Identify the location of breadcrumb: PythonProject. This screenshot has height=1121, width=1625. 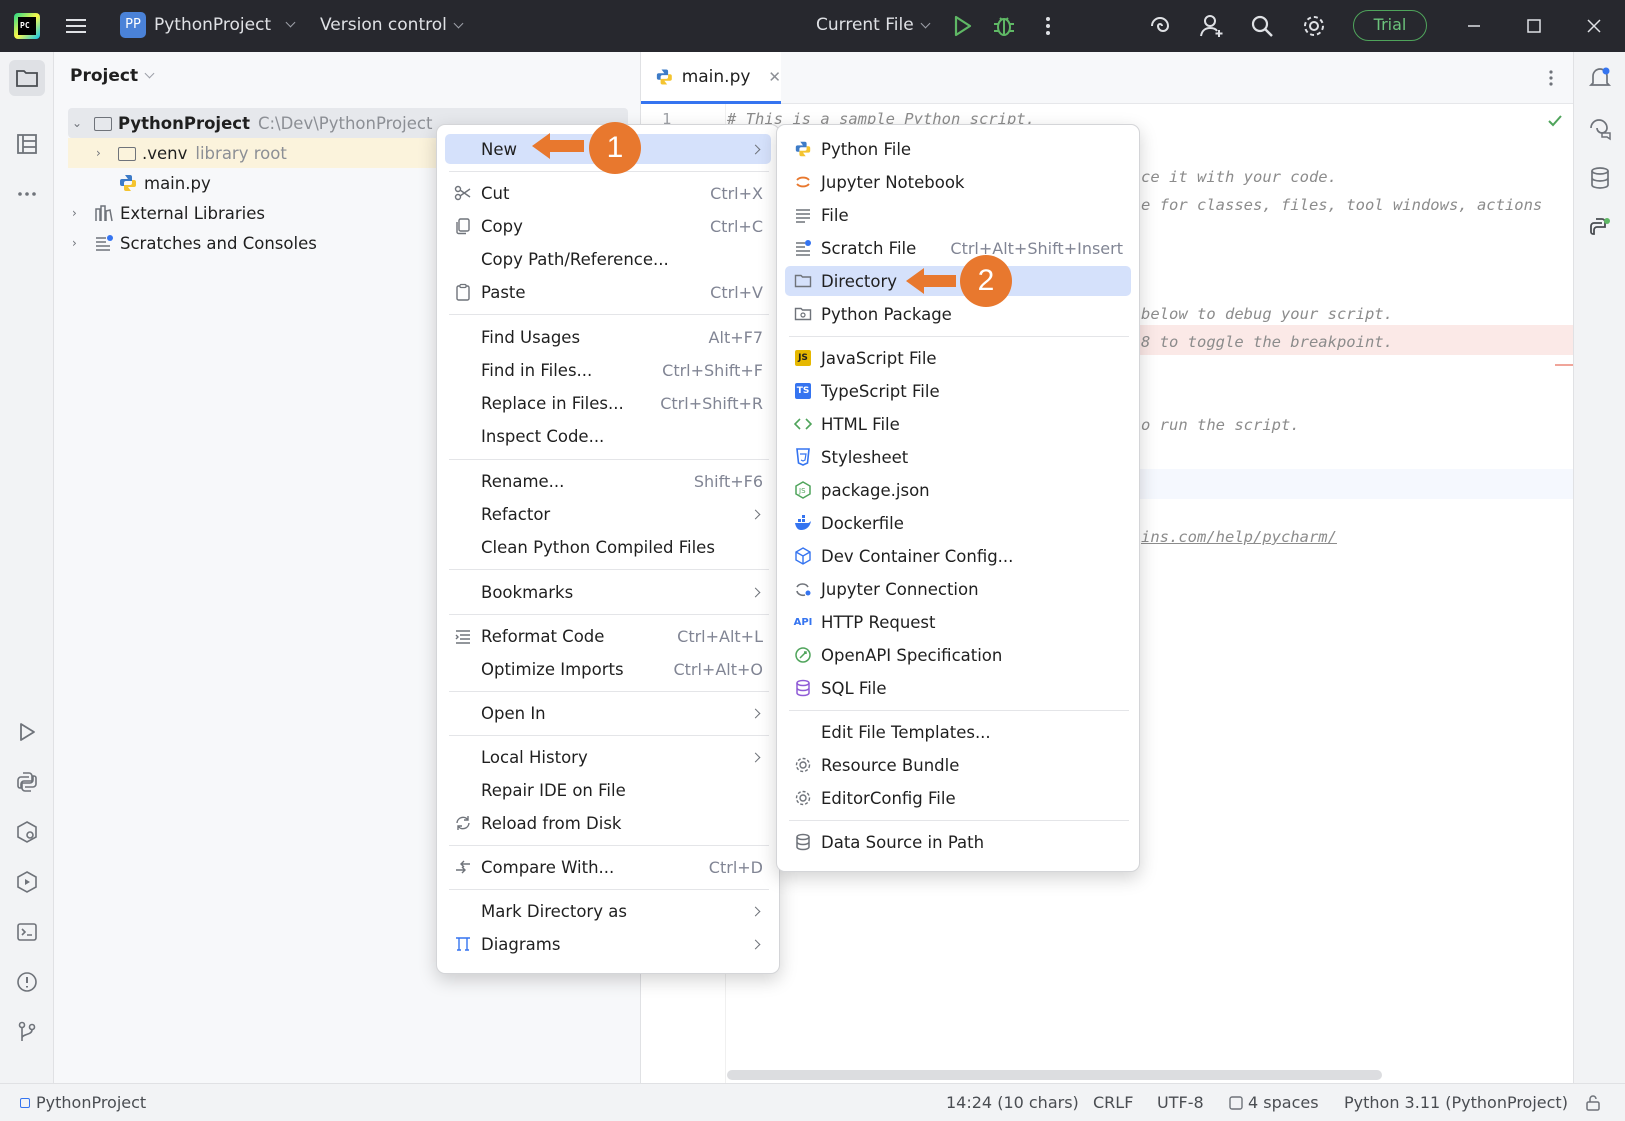
(83, 1102).